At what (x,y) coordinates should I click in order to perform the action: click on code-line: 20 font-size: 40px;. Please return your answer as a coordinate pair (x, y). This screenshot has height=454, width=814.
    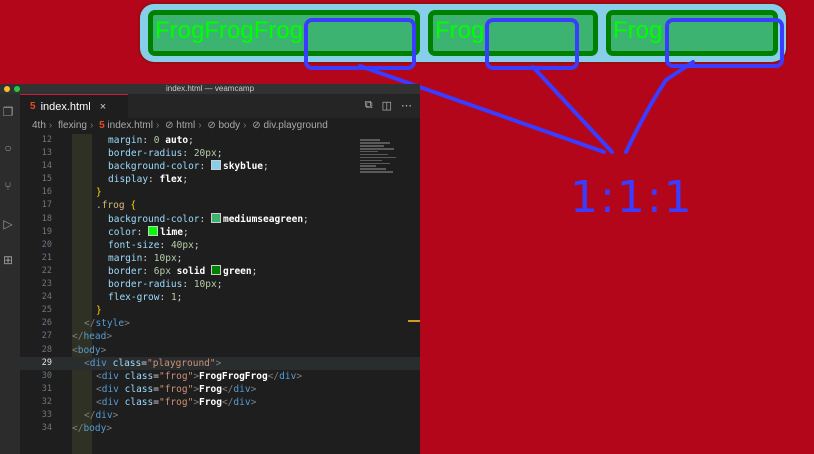
    Looking at the image, I should click on (220, 245).